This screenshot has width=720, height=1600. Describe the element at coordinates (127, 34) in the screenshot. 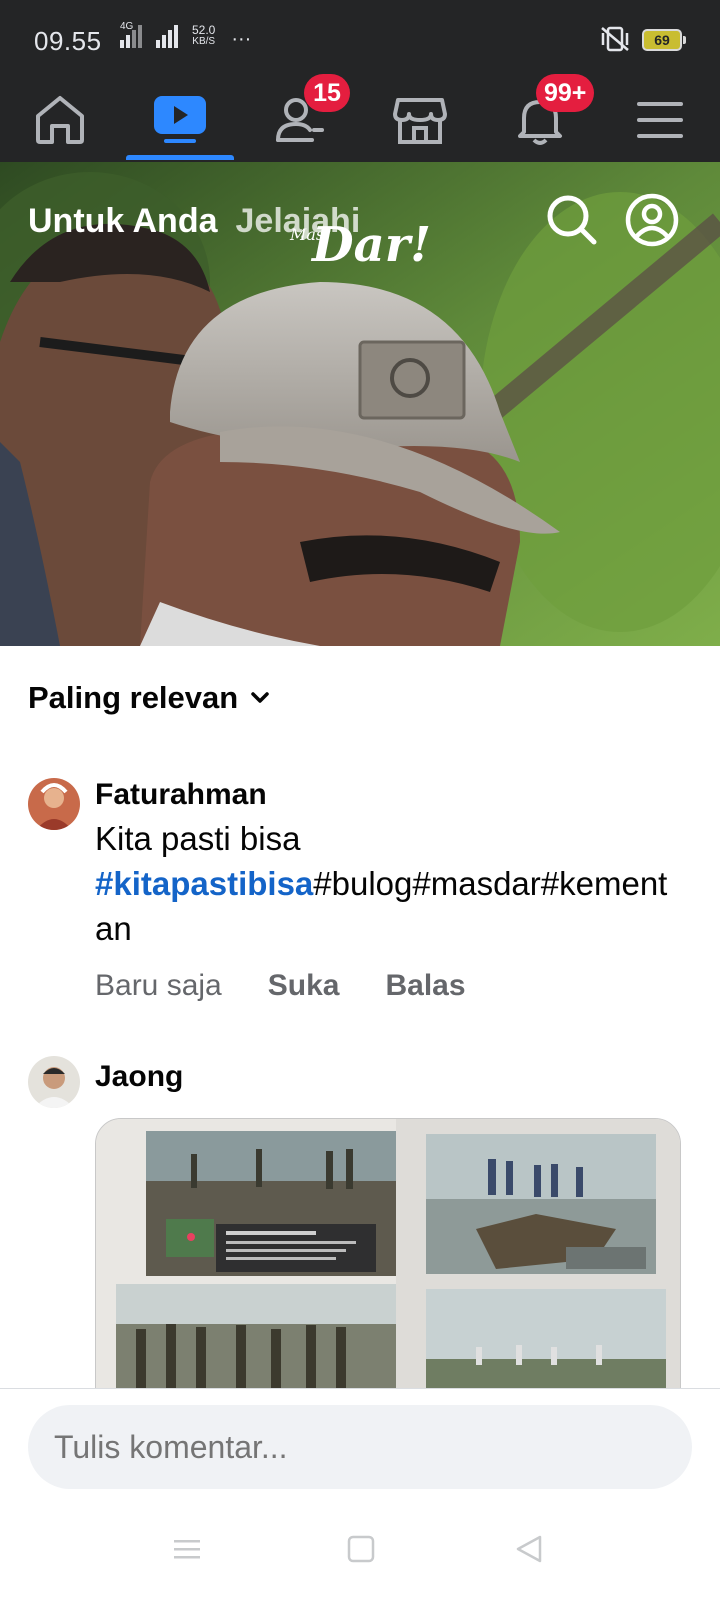

I see `signal-bars-1-icon: 4G` at that location.